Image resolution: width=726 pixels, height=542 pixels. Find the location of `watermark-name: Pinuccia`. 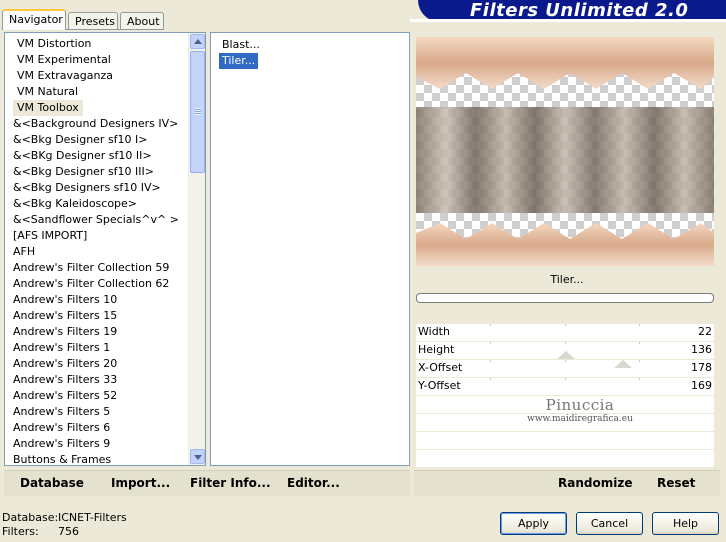

watermark-name: Pinuccia is located at coordinates (580, 405).